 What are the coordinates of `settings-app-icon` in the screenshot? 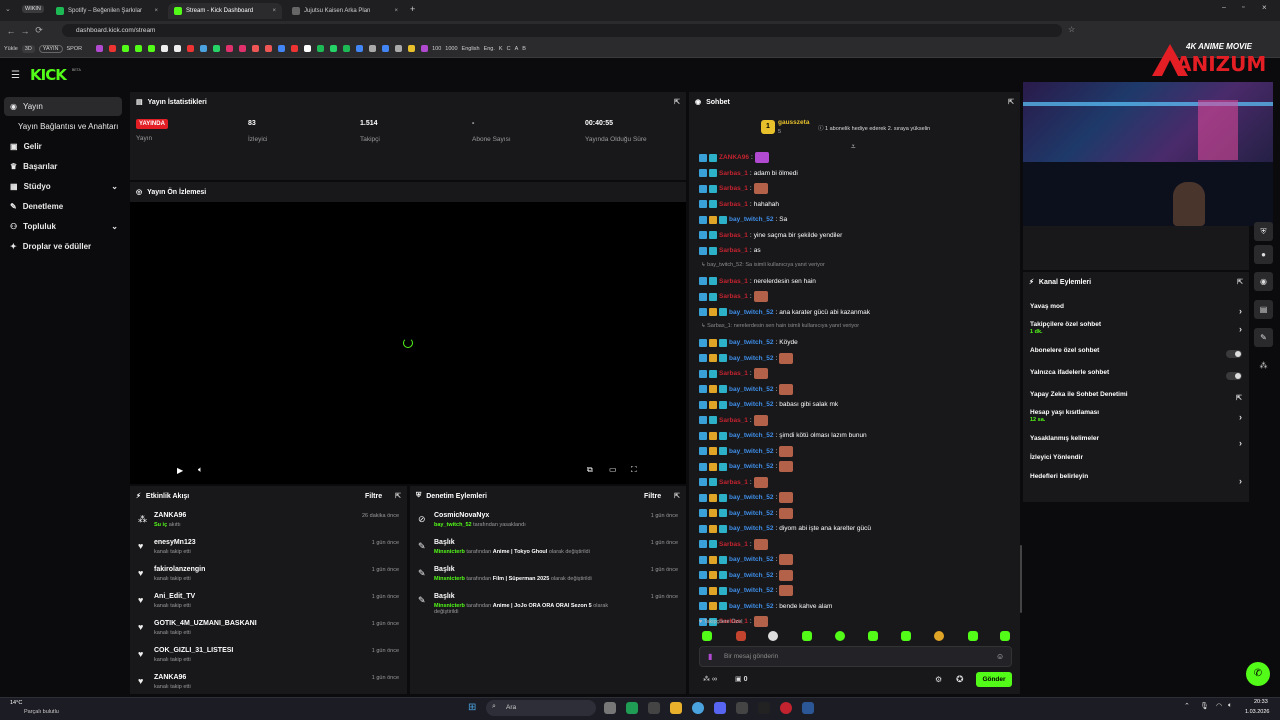 It's located at (742, 708).